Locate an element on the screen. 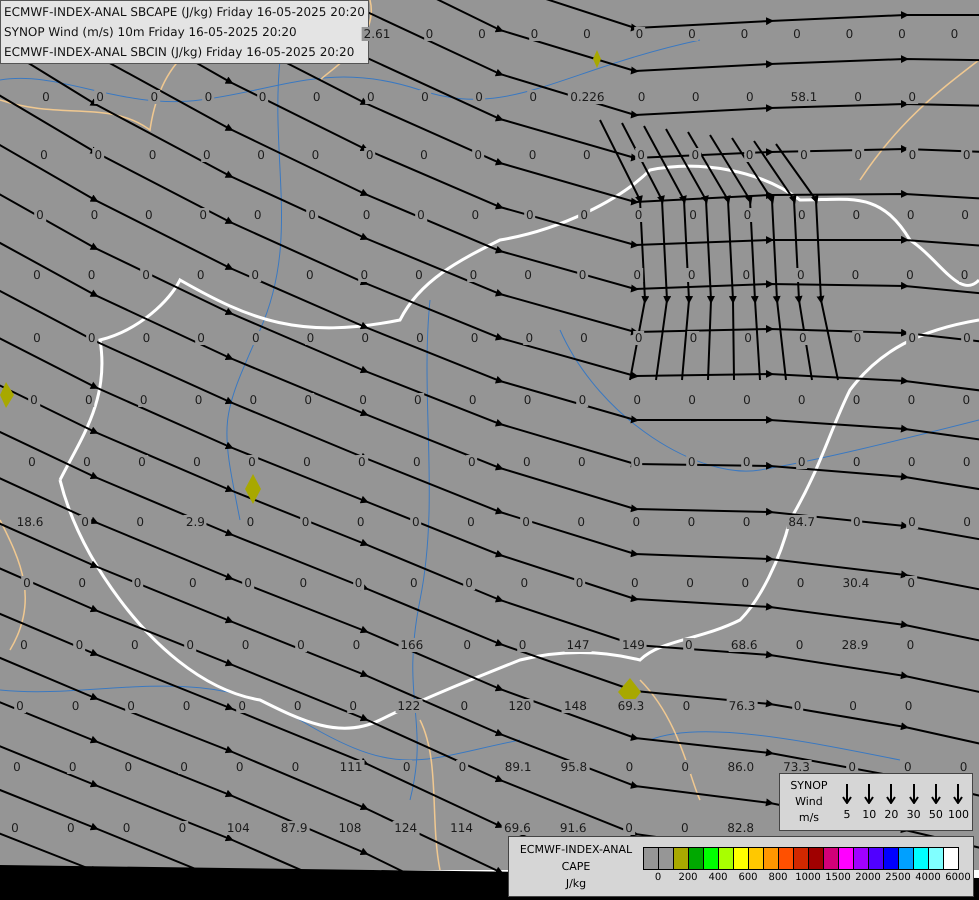 The image size is (979, 900). cape-value: 68.6 is located at coordinates (744, 645).